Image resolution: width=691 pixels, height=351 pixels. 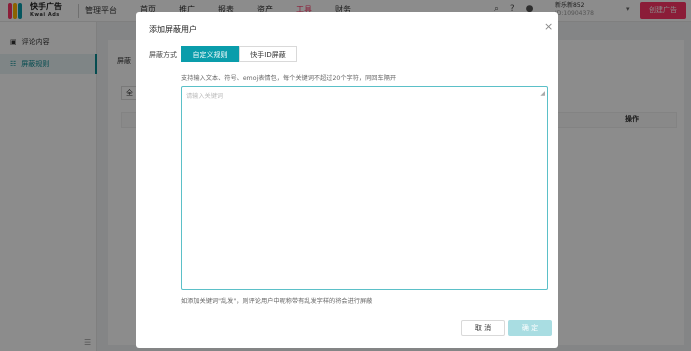 I want to click on modal-title: 添加屏蔽用户, so click(x=173, y=29).